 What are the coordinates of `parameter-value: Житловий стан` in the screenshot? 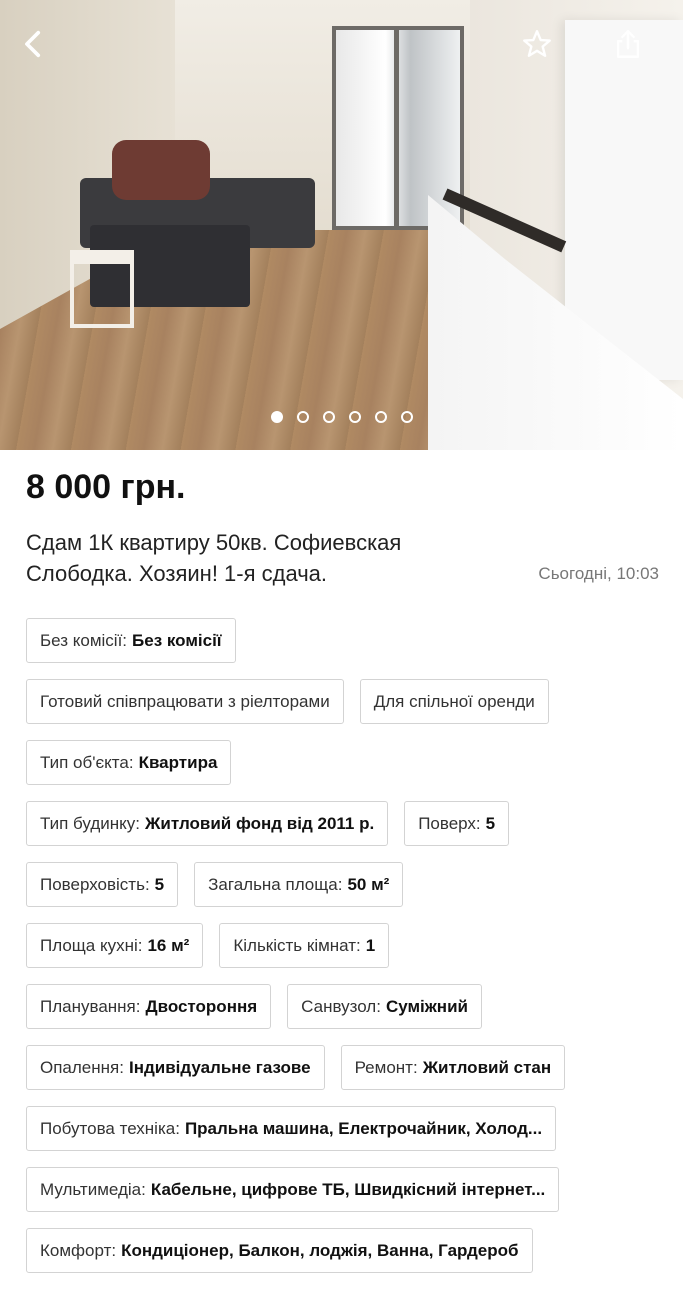 It's located at (487, 1067).